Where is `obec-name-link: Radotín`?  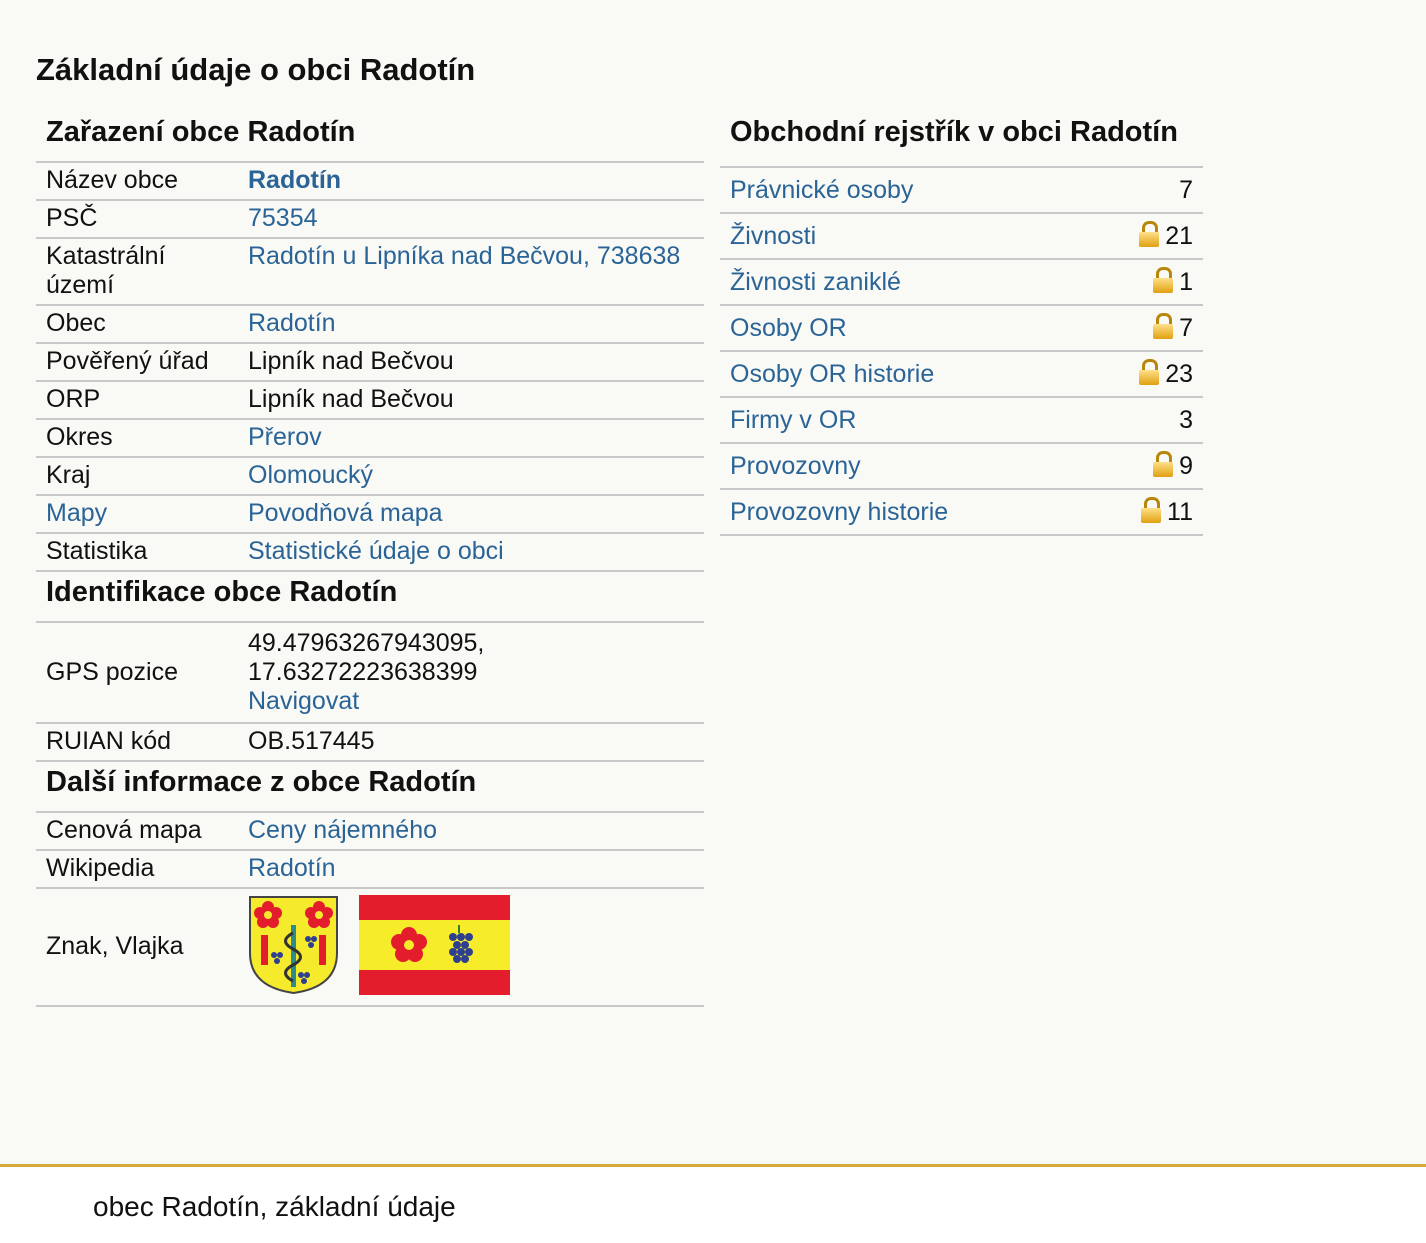 obec-name-link: Radotín is located at coordinates (294, 180).